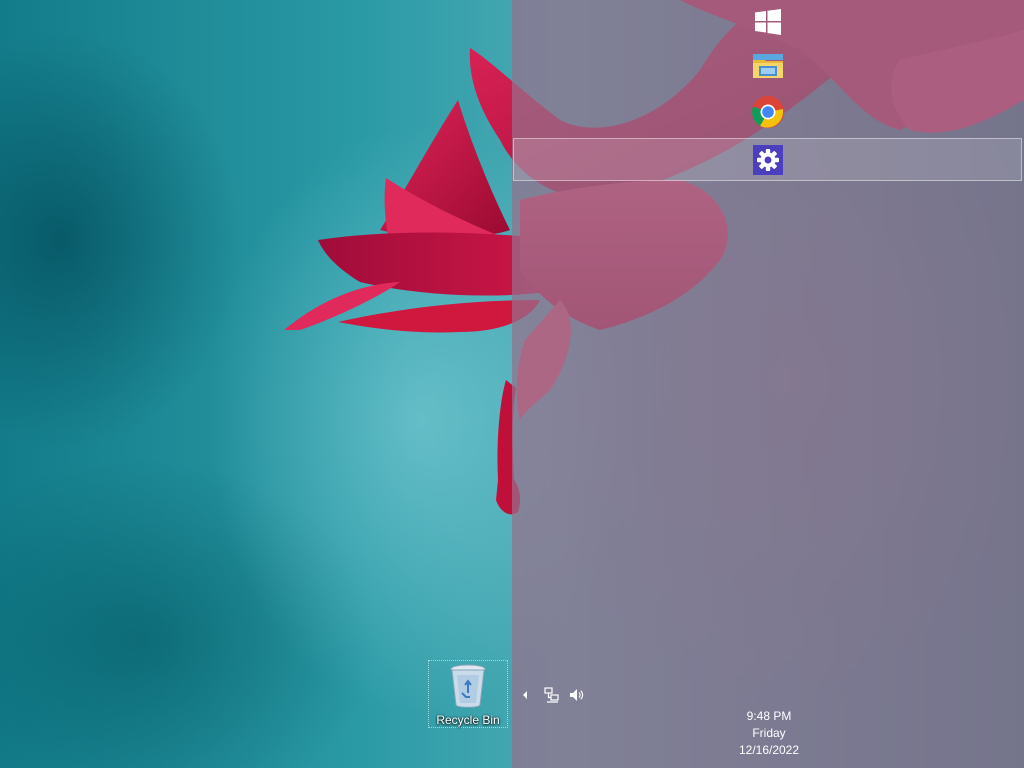  Describe the element at coordinates (468, 686) in the screenshot. I see `recycle-bin-icon` at that location.